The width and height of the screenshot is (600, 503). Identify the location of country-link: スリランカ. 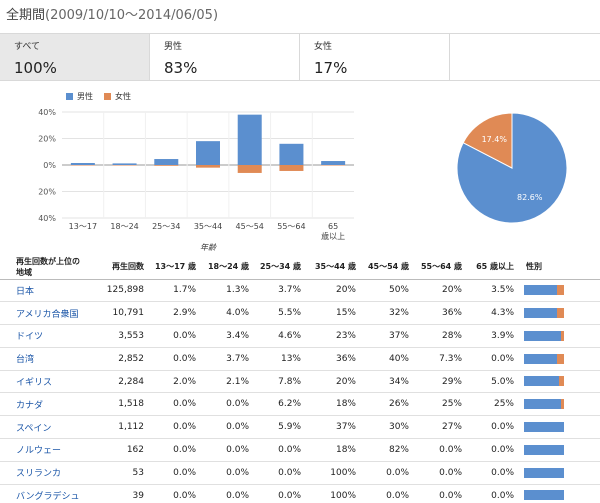
(52, 473).